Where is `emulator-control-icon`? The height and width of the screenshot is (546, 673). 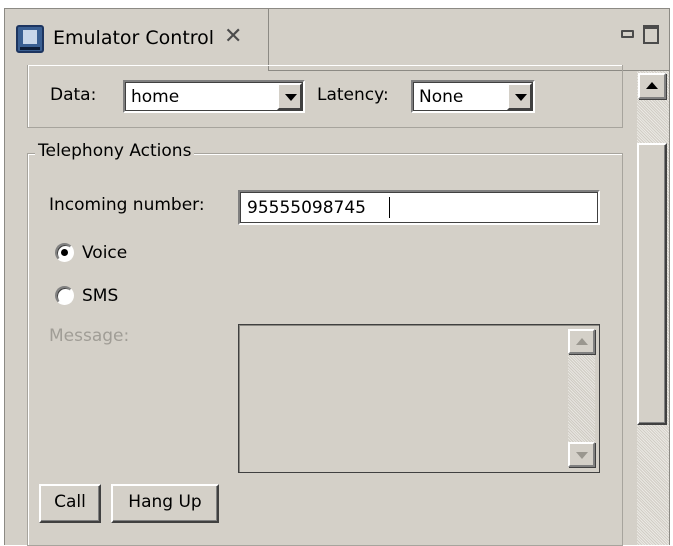 emulator-control-icon is located at coordinates (30, 39).